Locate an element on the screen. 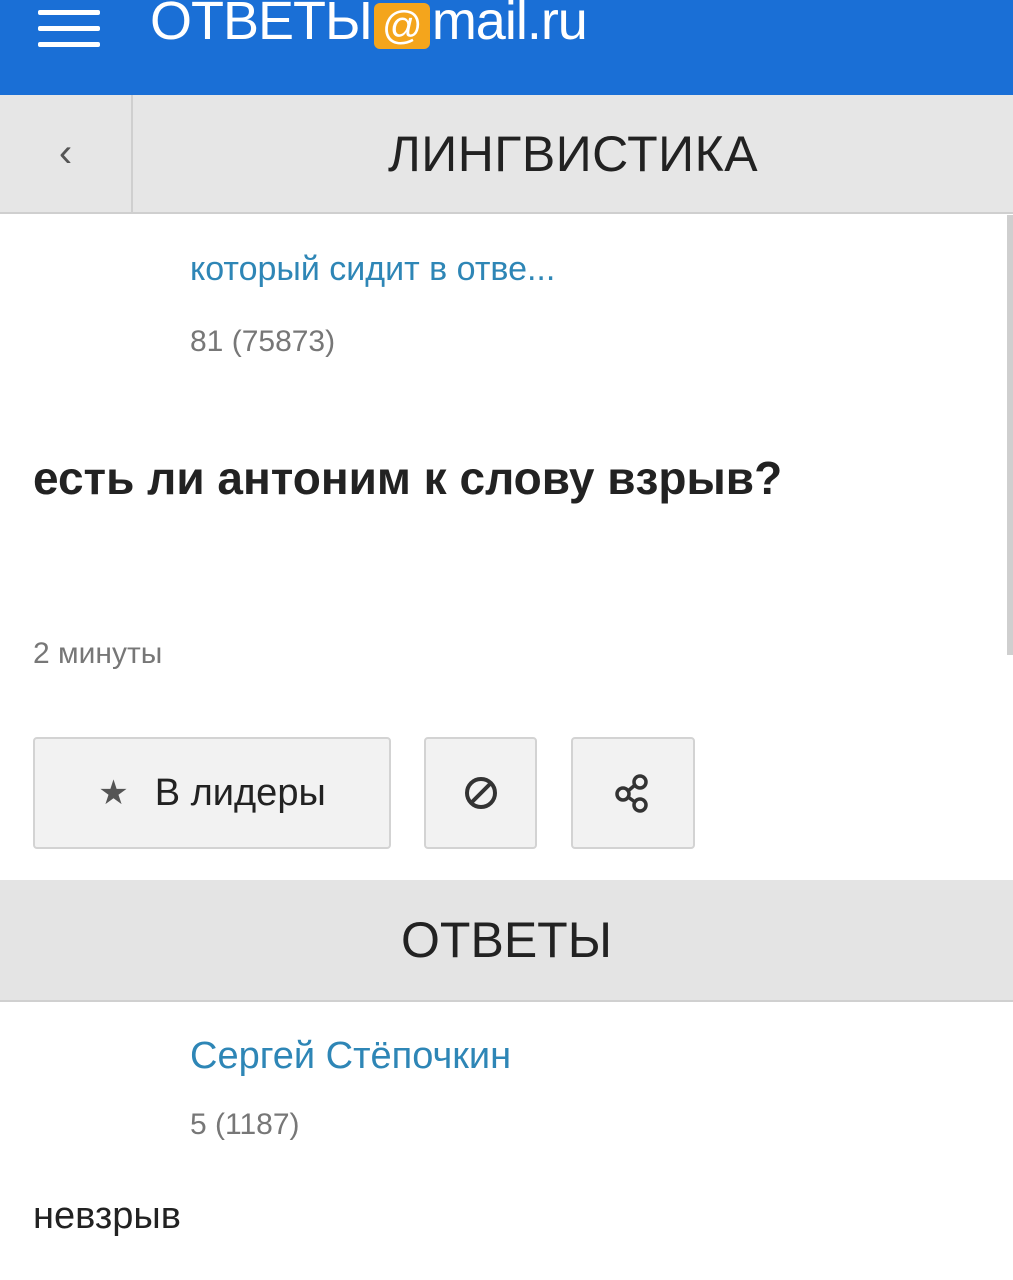 The height and width of the screenshot is (1280, 1013). answer-author-name: Сергей Стёпочкин is located at coordinates (350, 1056).